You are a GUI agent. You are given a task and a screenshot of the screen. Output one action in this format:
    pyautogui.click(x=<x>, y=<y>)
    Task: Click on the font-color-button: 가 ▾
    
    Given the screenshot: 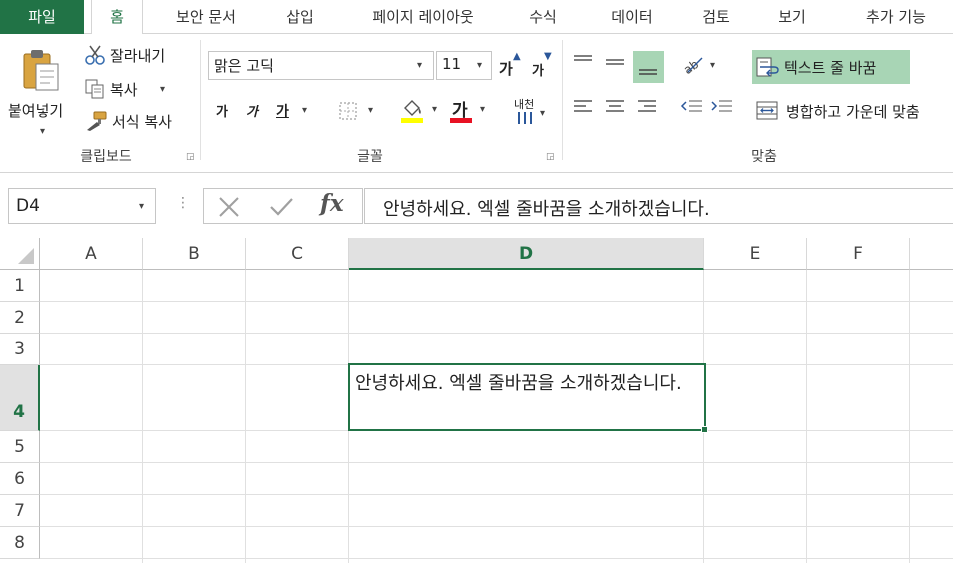 What is the action you would take?
    pyautogui.click(x=472, y=111)
    